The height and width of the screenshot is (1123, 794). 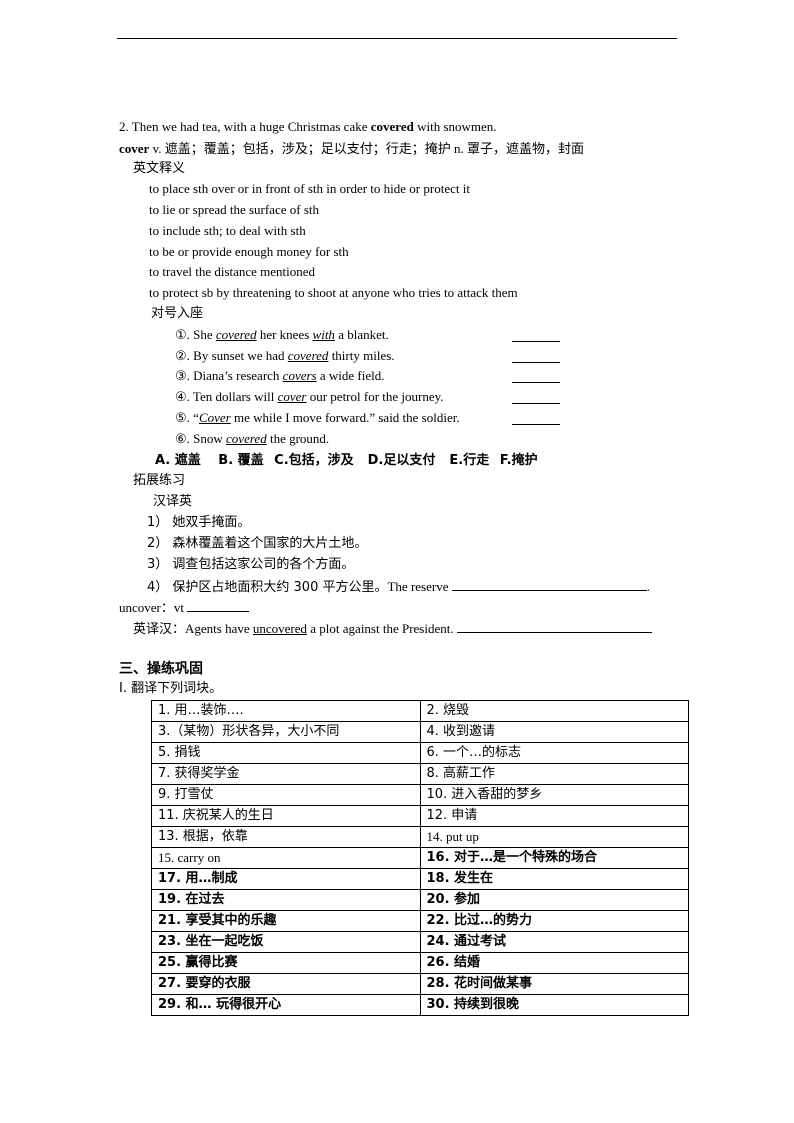 I want to click on table-row: 9. 打雪仗 10. 进入香甜的梦乡, so click(x=420, y=795).